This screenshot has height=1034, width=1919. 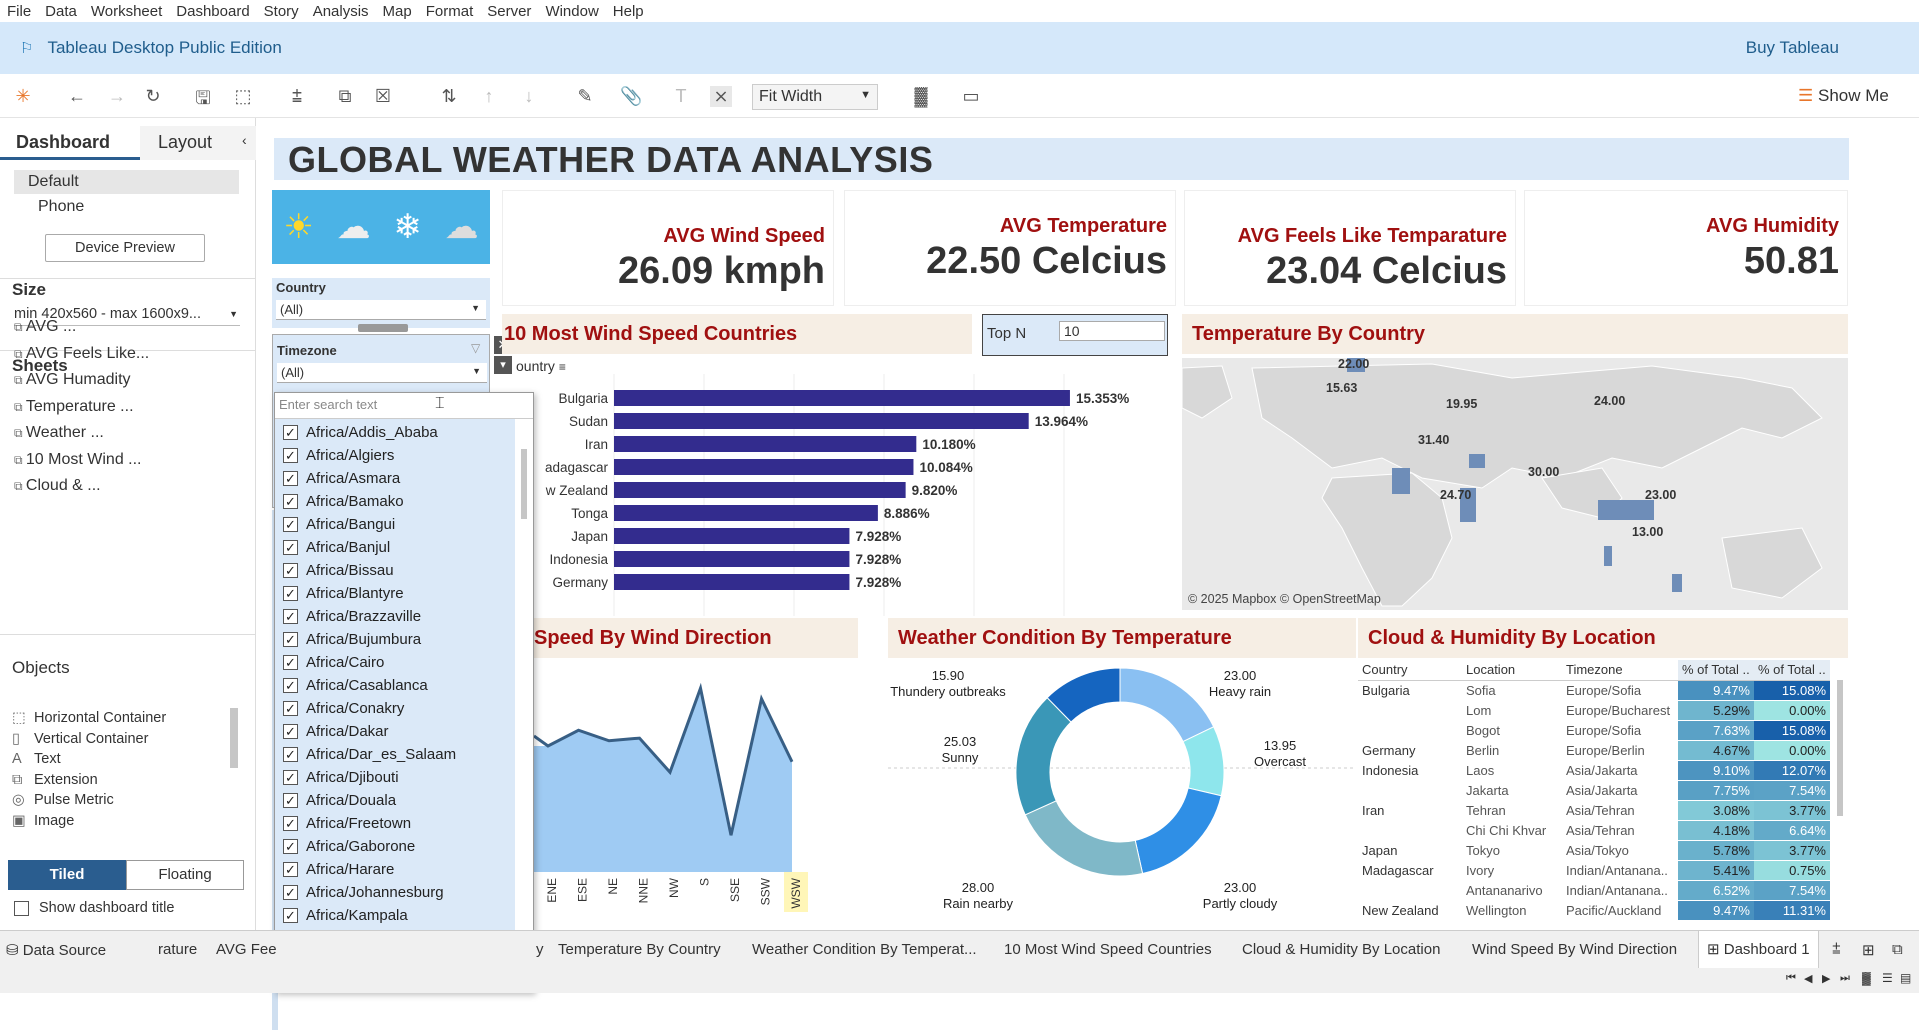 I want to click on show-cards-icon: ▓, so click(x=921, y=96).